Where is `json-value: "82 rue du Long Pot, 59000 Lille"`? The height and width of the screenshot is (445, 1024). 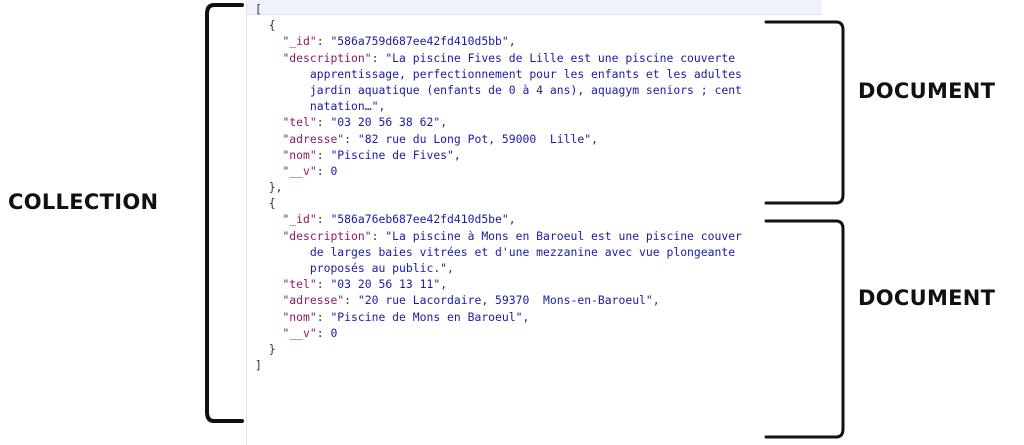
json-value: "82 rue du Long Pot, 59000 Lille" is located at coordinates (474, 138).